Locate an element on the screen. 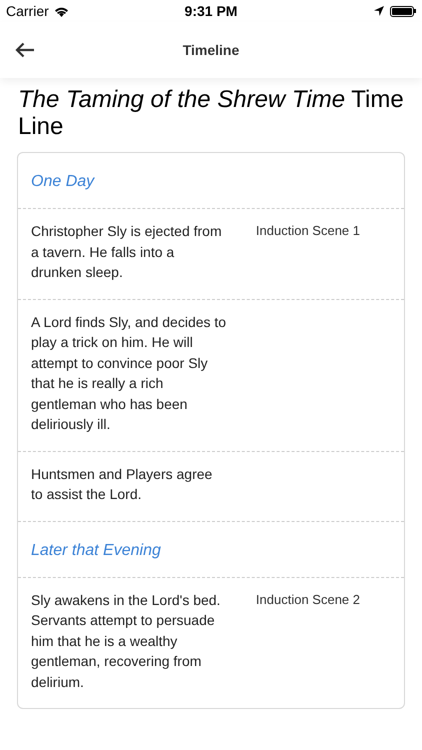 This screenshot has height=750, width=422. back-arrow-icon is located at coordinates (25, 50).